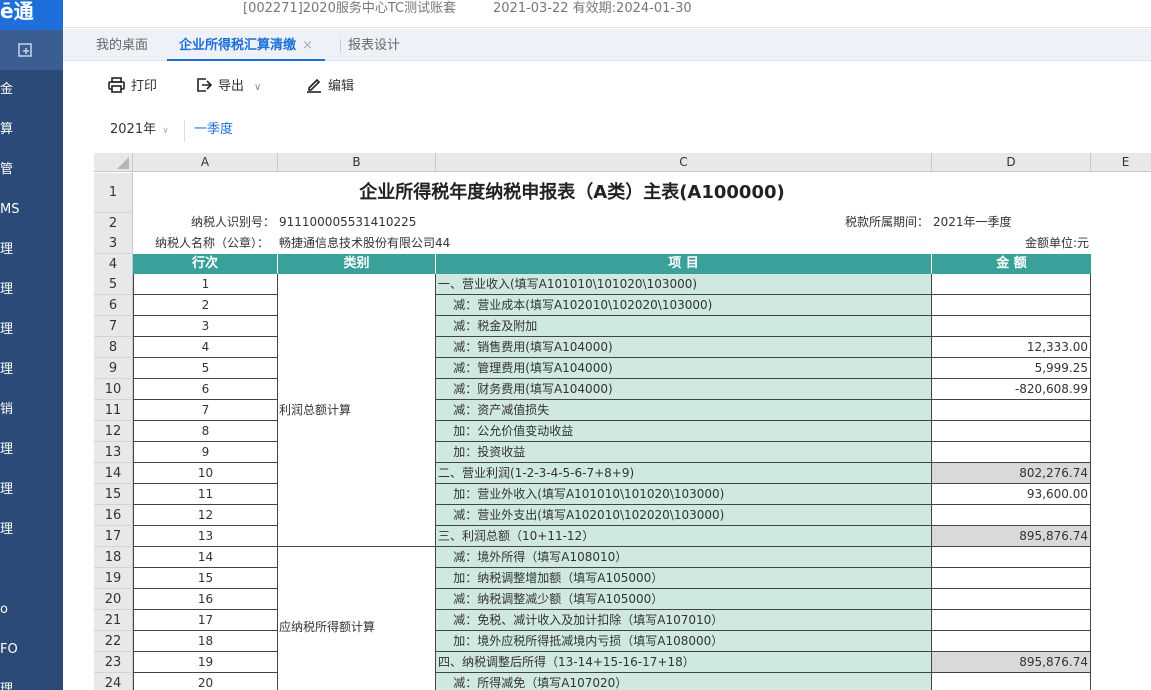  I want to click on taxpayer-name-label: 纳税人名称（公章）：, so click(212, 243).